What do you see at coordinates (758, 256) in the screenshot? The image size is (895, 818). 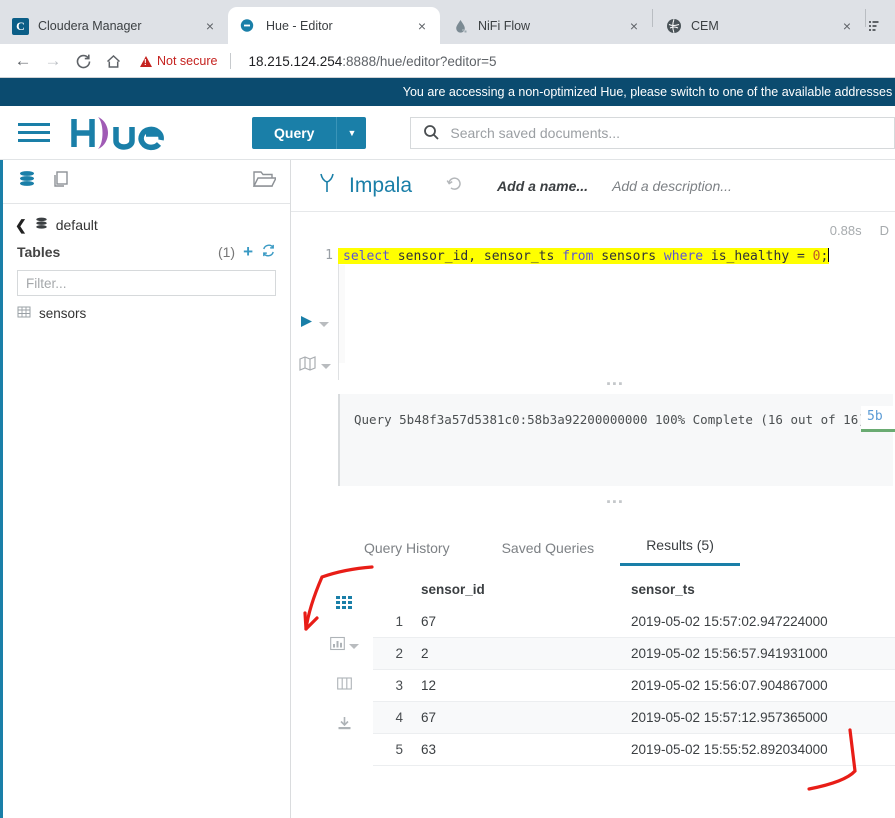 I see `sql-predicate: is_healthy =` at bounding box center [758, 256].